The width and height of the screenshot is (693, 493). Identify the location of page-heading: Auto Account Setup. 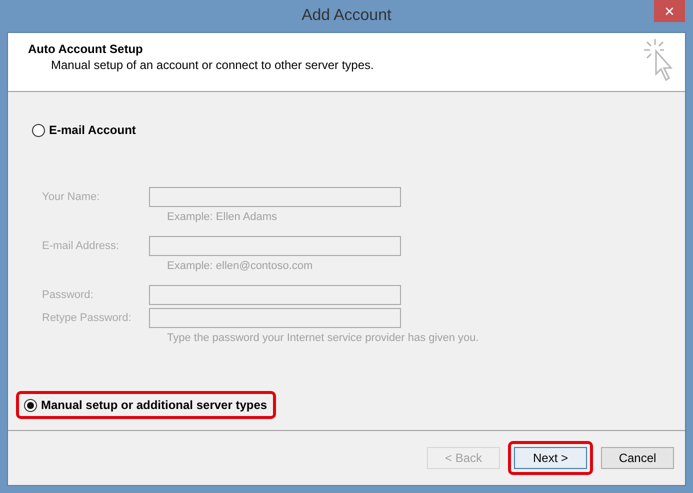
(86, 49).